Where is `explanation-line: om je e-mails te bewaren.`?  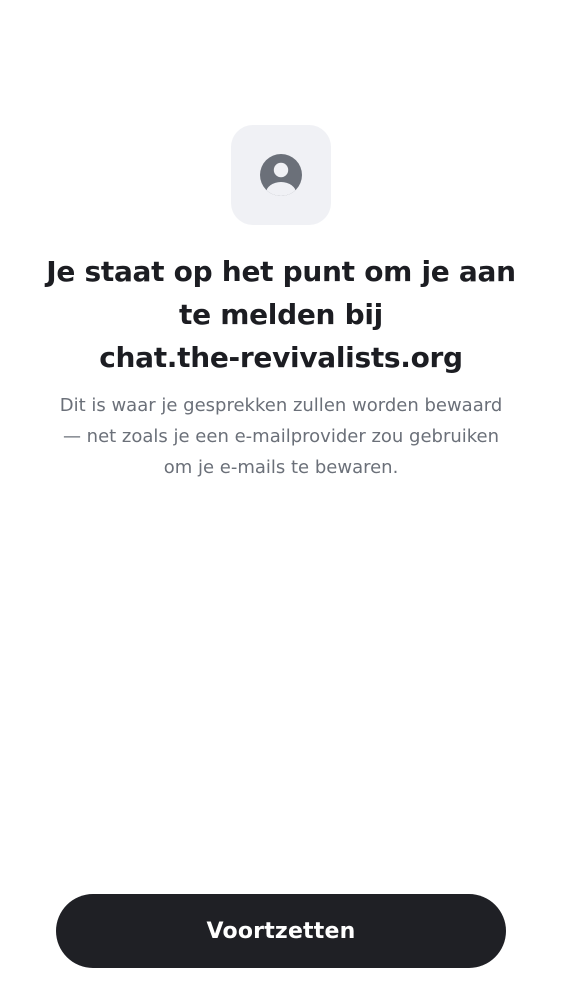
explanation-line: om je e-mails te bewaren. is located at coordinates (281, 467).